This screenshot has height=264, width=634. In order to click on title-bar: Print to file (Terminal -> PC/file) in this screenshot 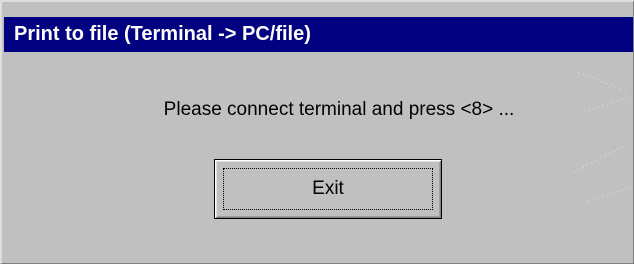, I will do `click(318, 34)`.